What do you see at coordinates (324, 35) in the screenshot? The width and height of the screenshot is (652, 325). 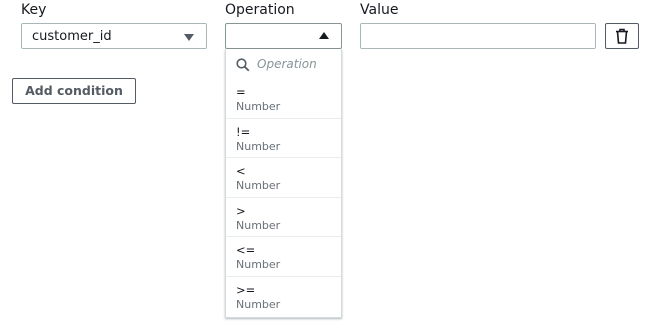 I see `chevron-up-icon` at bounding box center [324, 35].